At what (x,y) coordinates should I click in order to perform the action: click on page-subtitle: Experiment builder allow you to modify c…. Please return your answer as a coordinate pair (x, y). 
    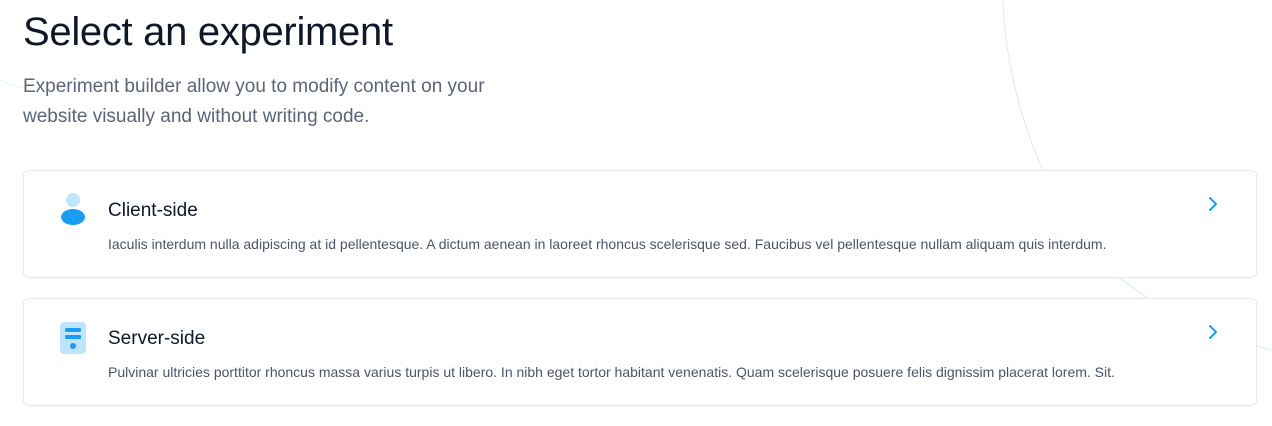
    Looking at the image, I should click on (254, 101).